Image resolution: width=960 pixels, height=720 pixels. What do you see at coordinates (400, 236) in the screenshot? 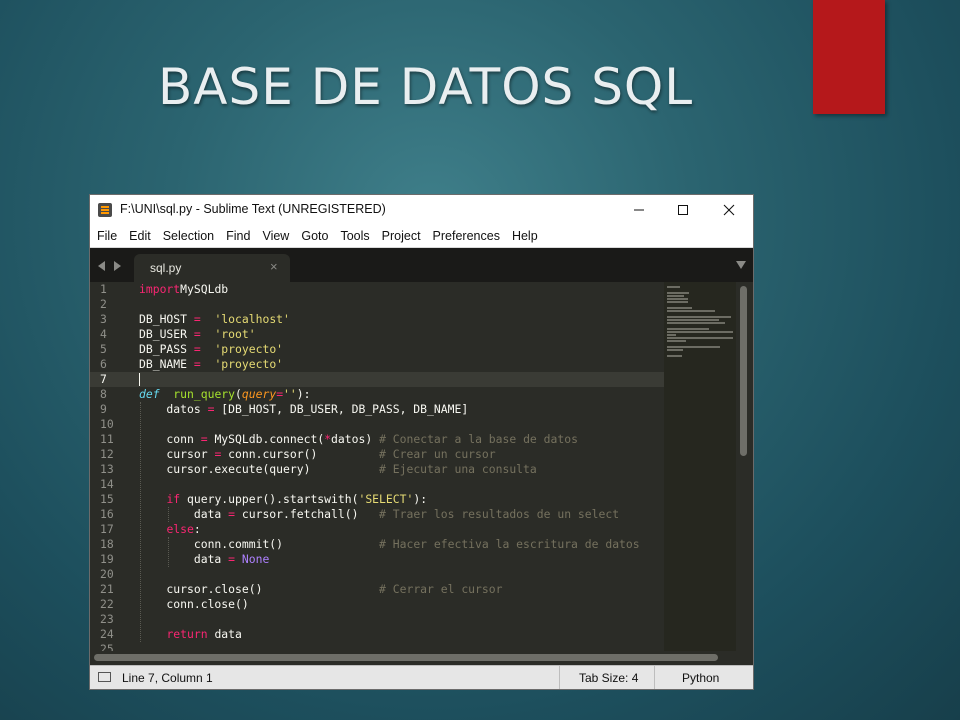
I see `menu-project: Project` at bounding box center [400, 236].